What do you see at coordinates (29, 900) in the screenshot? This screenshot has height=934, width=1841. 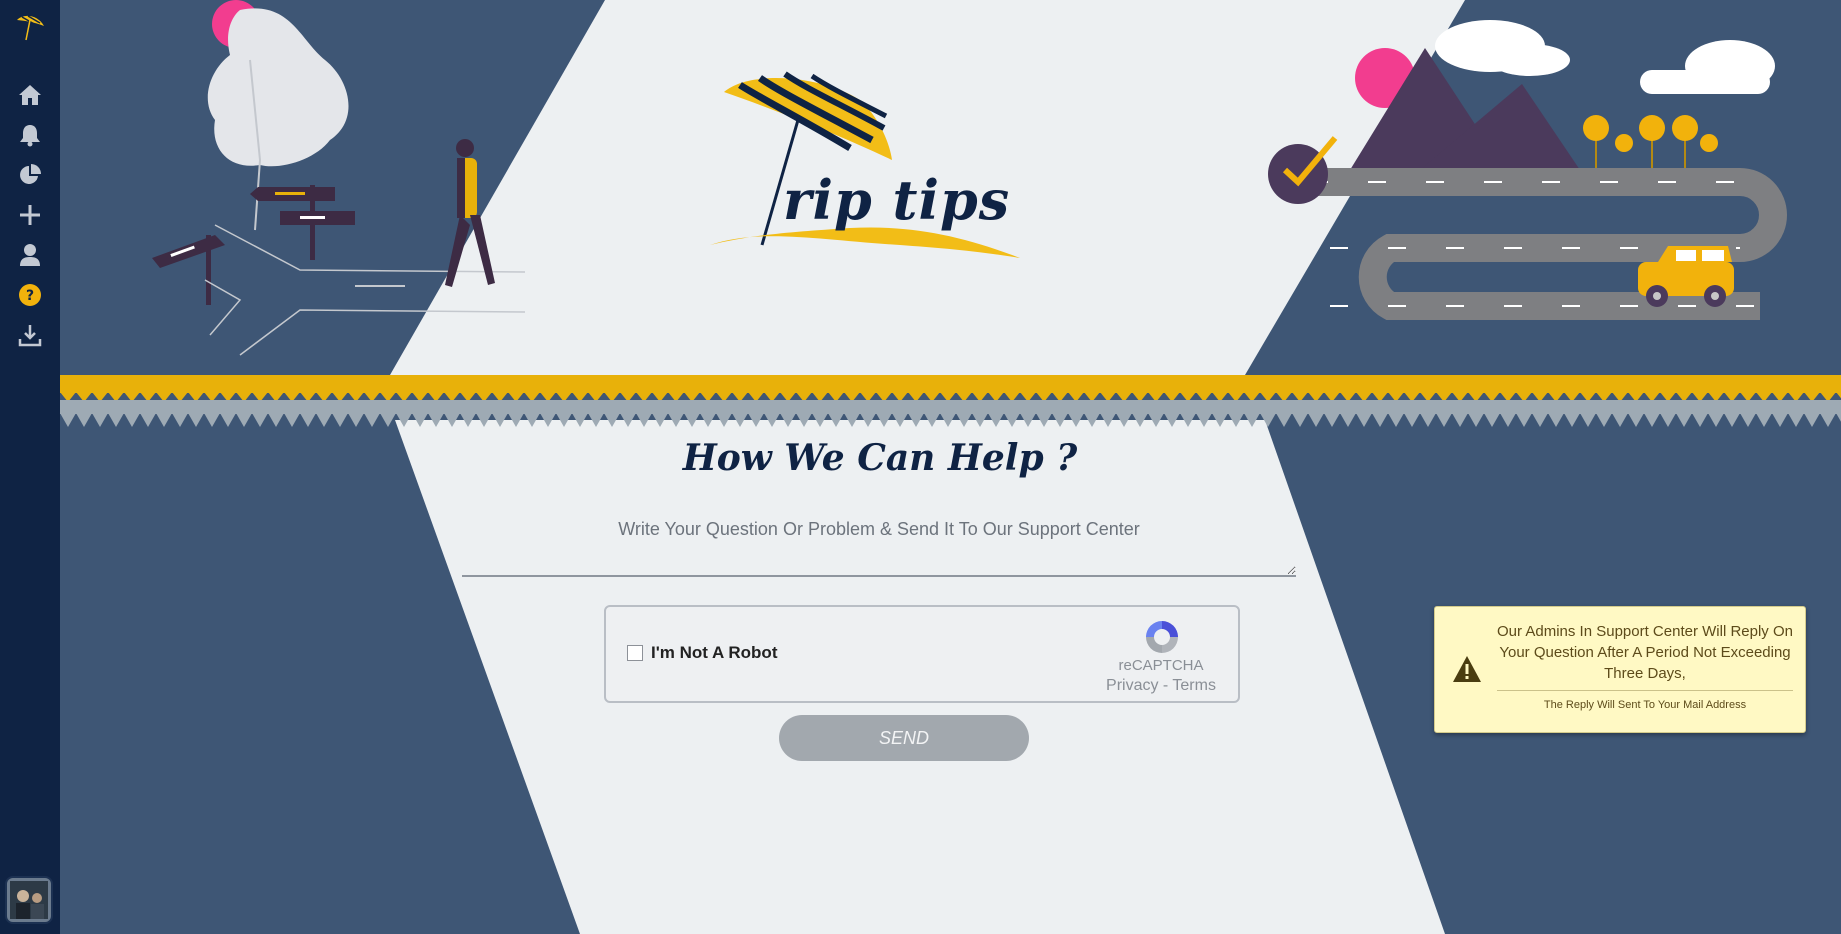 I see `avatar` at bounding box center [29, 900].